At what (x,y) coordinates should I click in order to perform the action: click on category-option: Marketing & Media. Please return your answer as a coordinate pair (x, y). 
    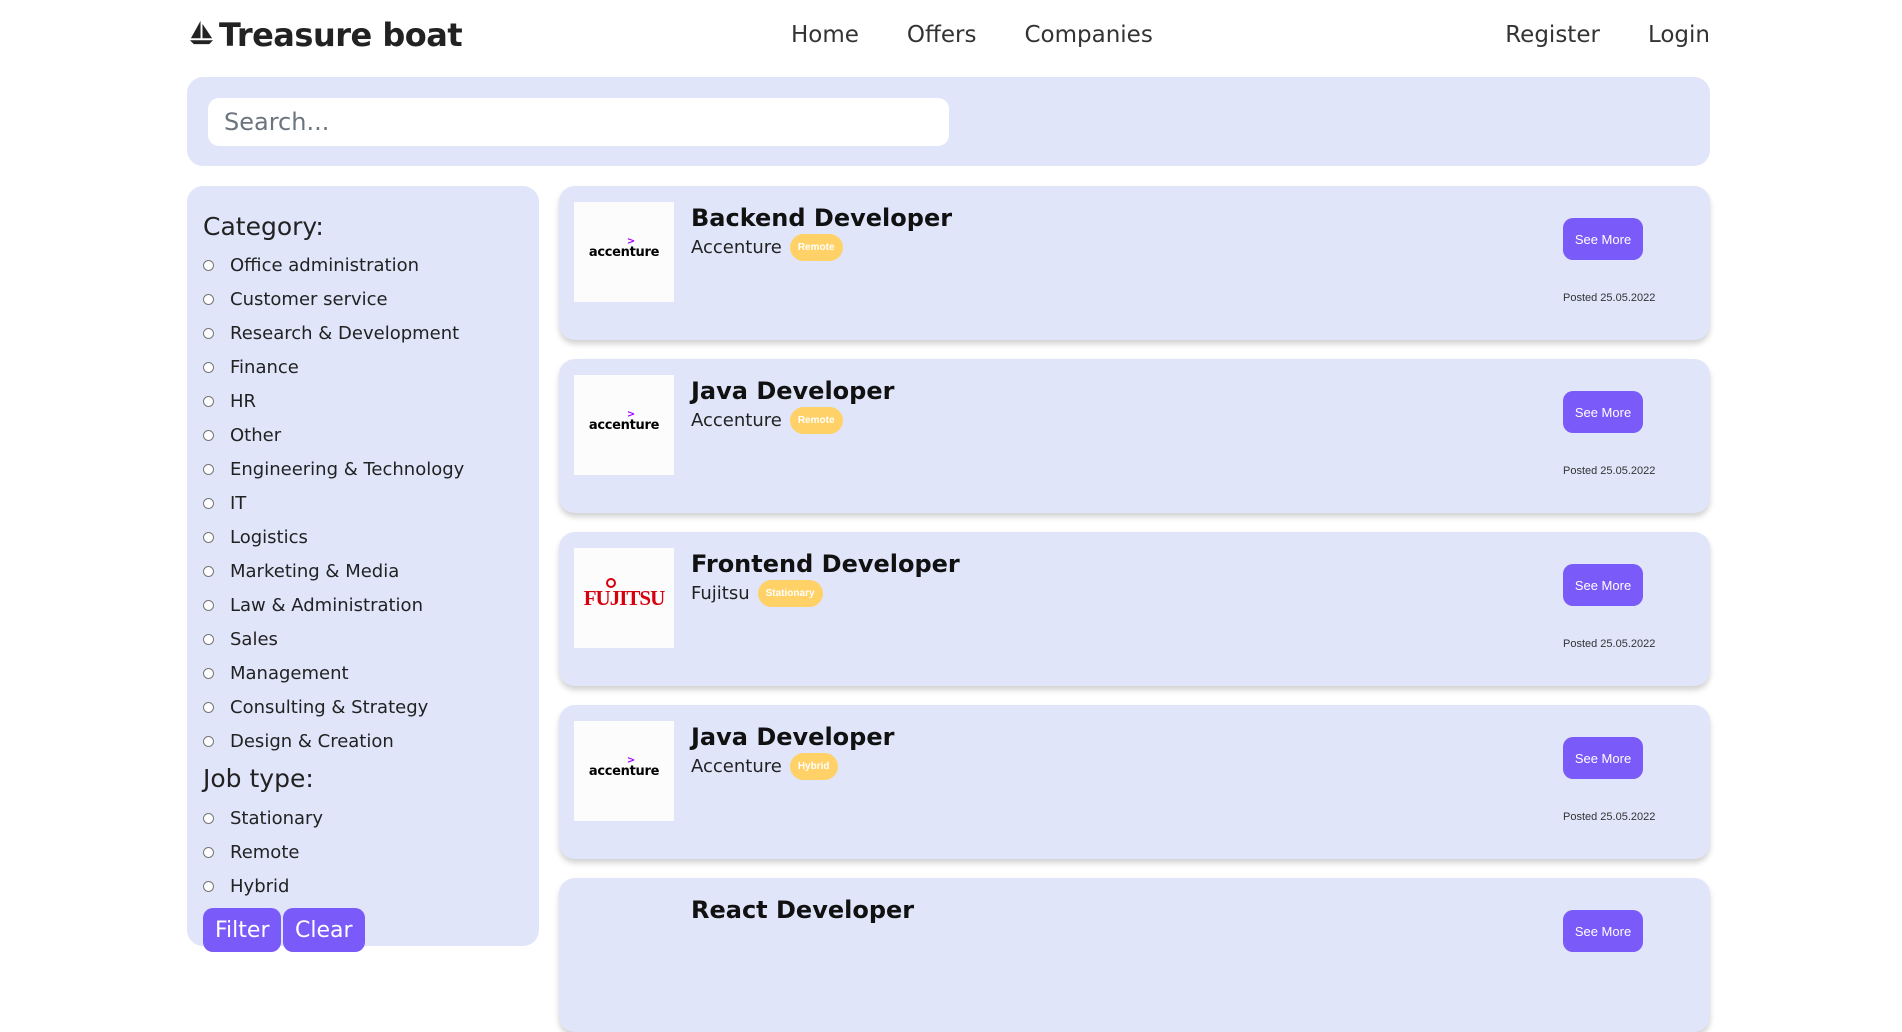
    Looking at the image, I should click on (301, 571).